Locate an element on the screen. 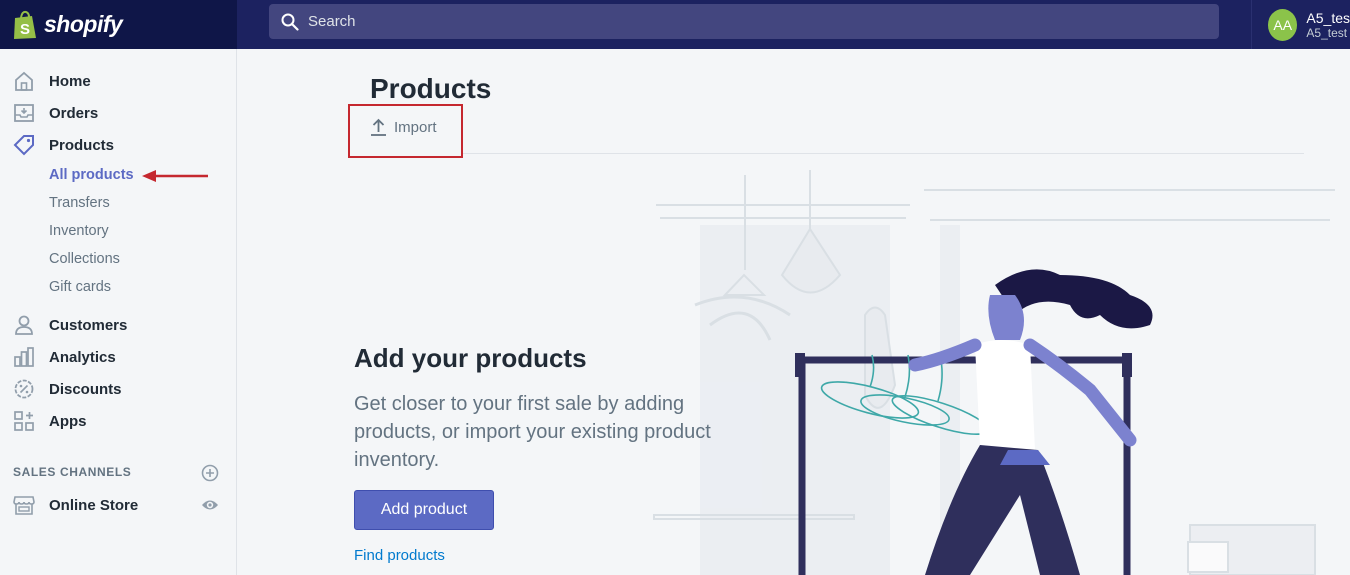  top-bar: S shopify Search AA A5_tes A5_test is located at coordinates (675, 24).